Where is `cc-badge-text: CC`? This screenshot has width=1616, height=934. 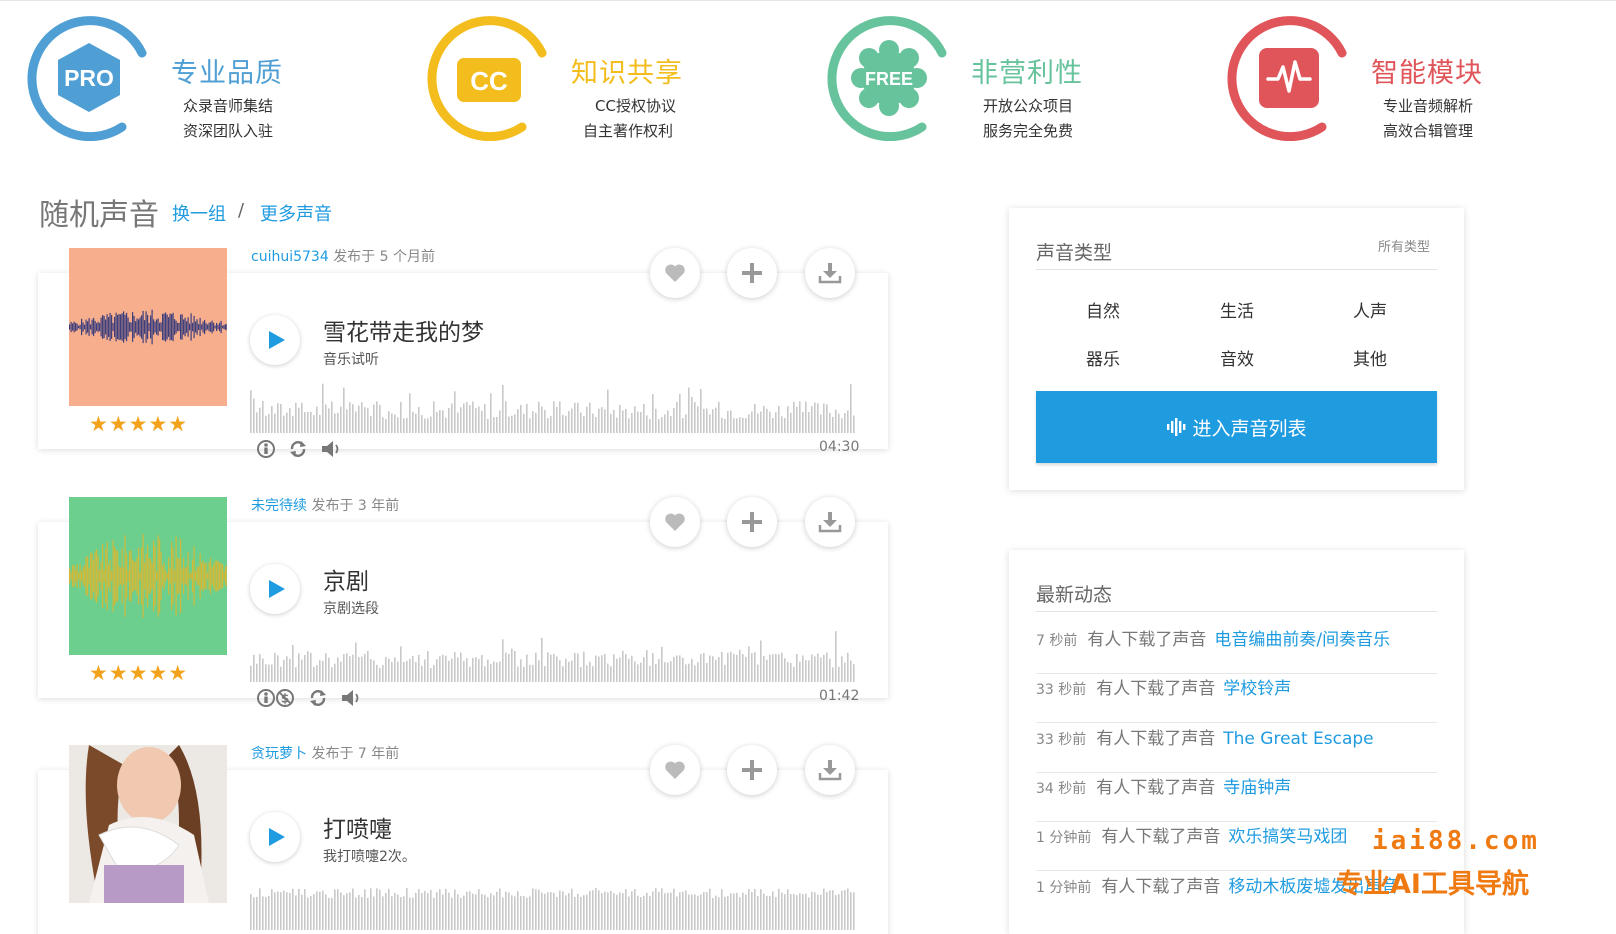
cc-badge-text: CC is located at coordinates (489, 81).